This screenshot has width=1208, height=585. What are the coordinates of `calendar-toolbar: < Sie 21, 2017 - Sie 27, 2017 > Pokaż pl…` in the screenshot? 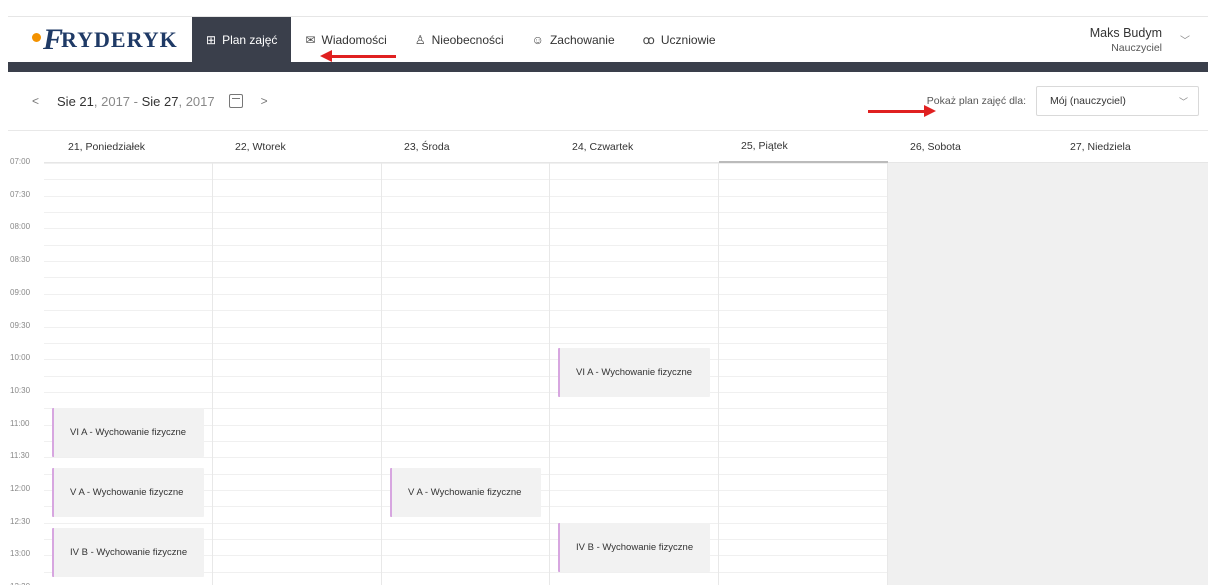 It's located at (608, 101).